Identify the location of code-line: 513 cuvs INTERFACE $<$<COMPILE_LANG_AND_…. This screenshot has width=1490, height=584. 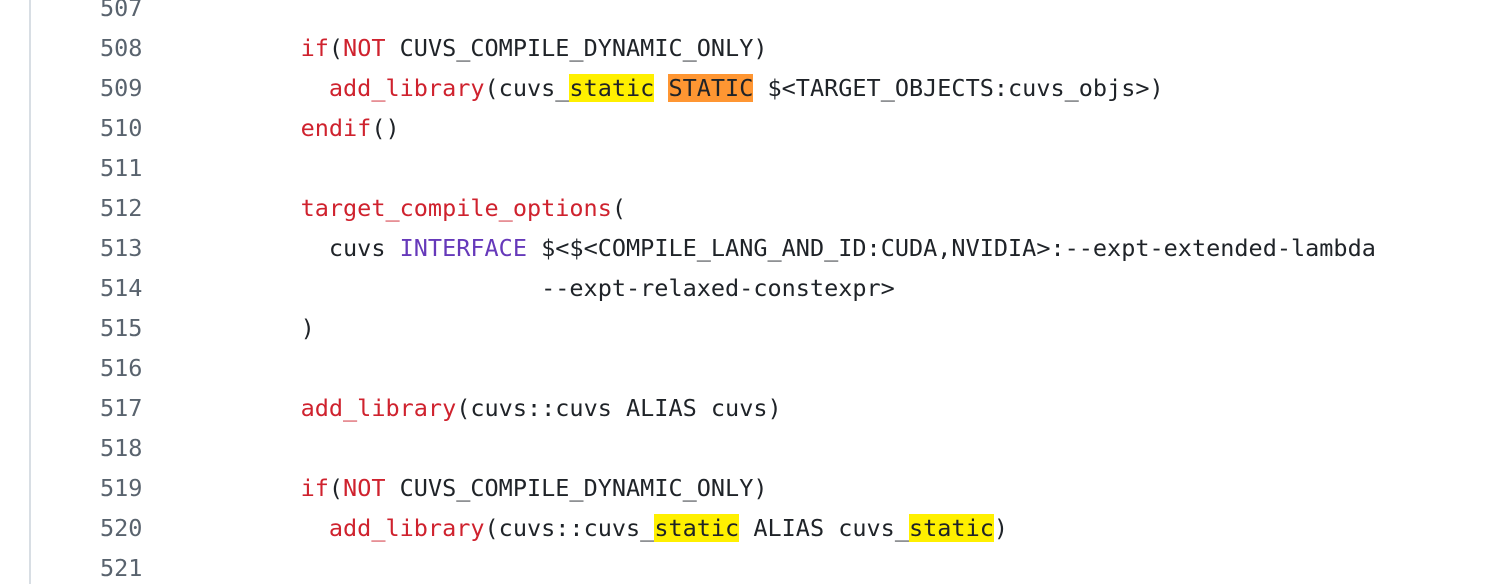
(745, 248).